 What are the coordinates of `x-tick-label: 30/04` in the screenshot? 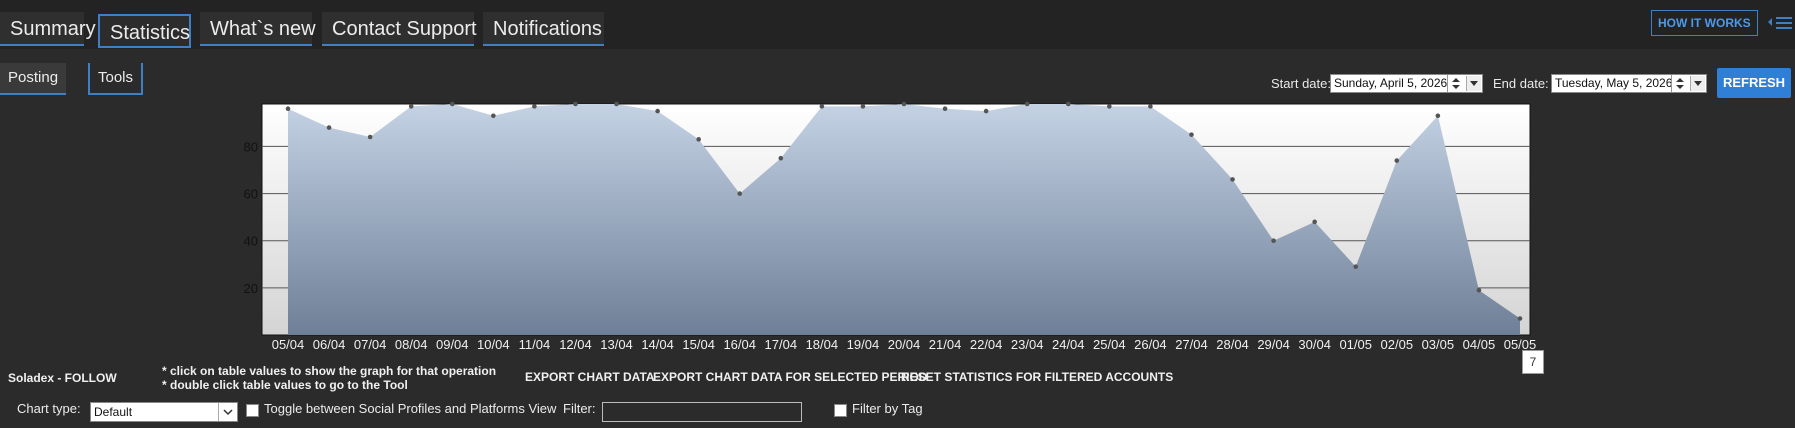 It's located at (1314, 344).